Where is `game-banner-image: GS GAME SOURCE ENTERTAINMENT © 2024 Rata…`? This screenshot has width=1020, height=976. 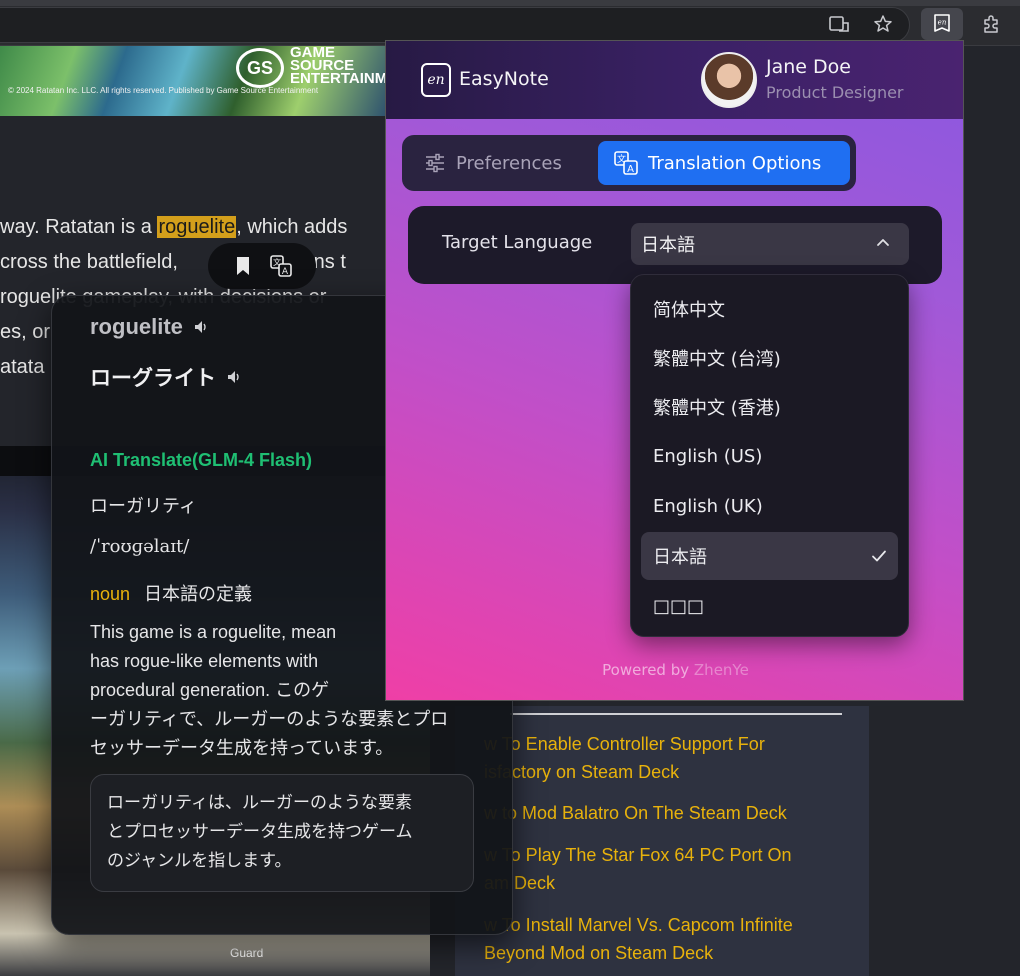 game-banner-image: GS GAME SOURCE ENTERTAINMENT © 2024 Rata… is located at coordinates (208, 81).